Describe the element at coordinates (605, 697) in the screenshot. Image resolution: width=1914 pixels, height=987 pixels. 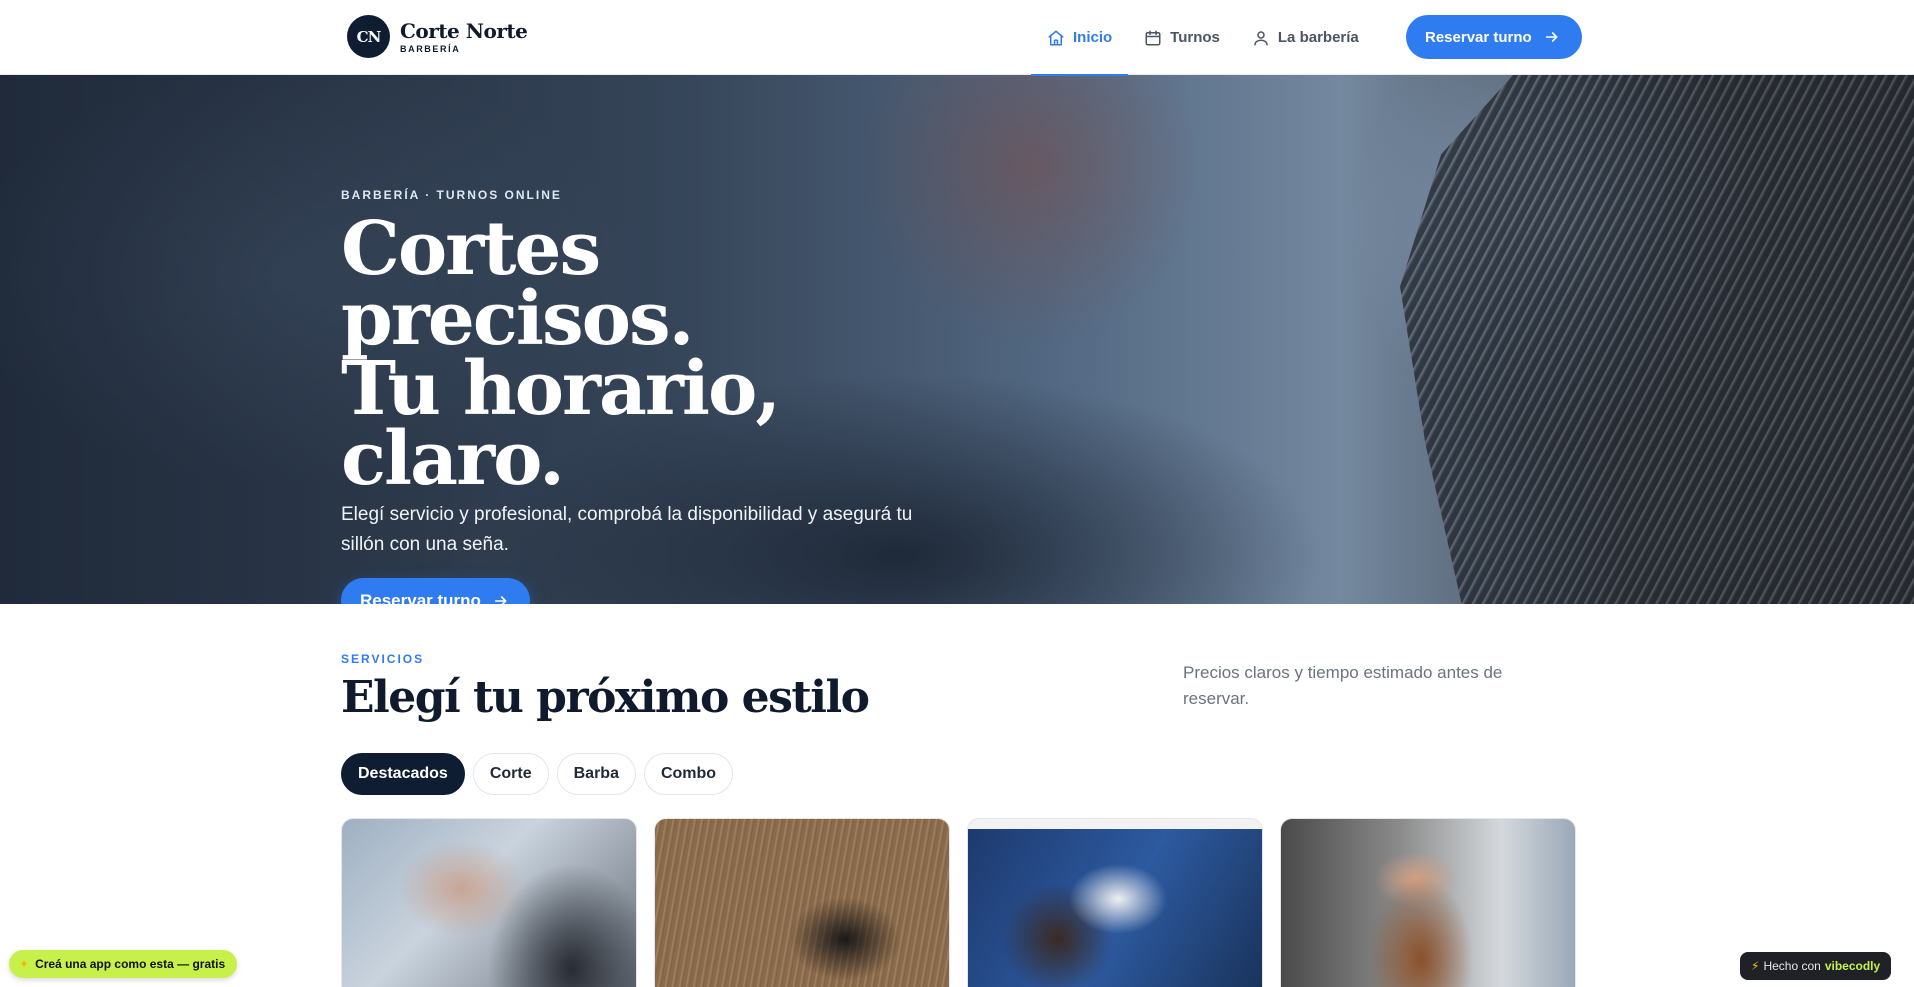
I see `services-title: Elegí tu próximo estilo` at that location.